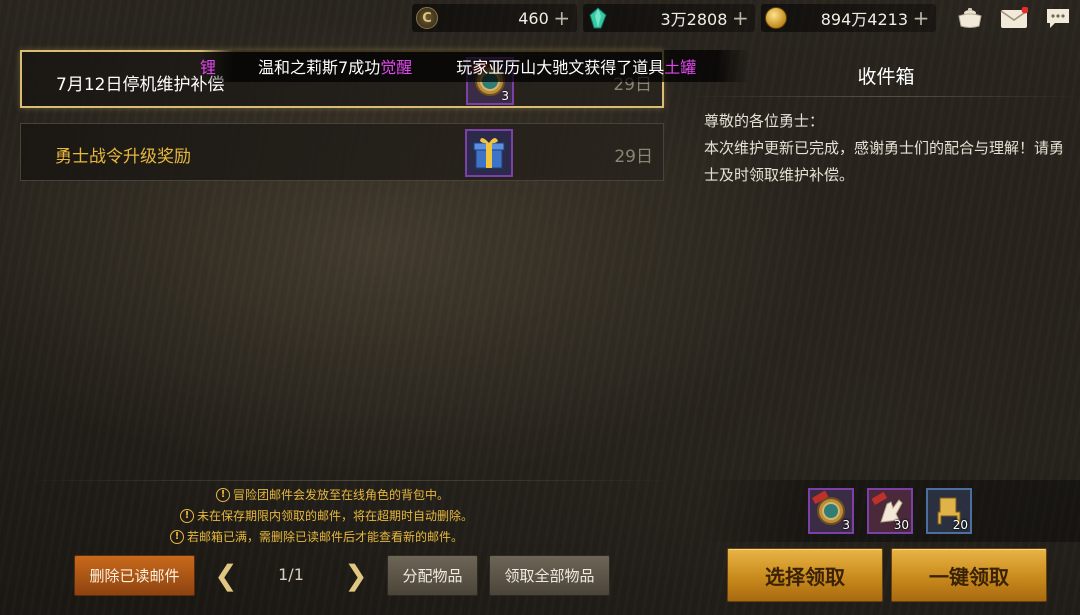 This screenshot has width=1080, height=615. I want to click on gold-coin-icon, so click(776, 18).